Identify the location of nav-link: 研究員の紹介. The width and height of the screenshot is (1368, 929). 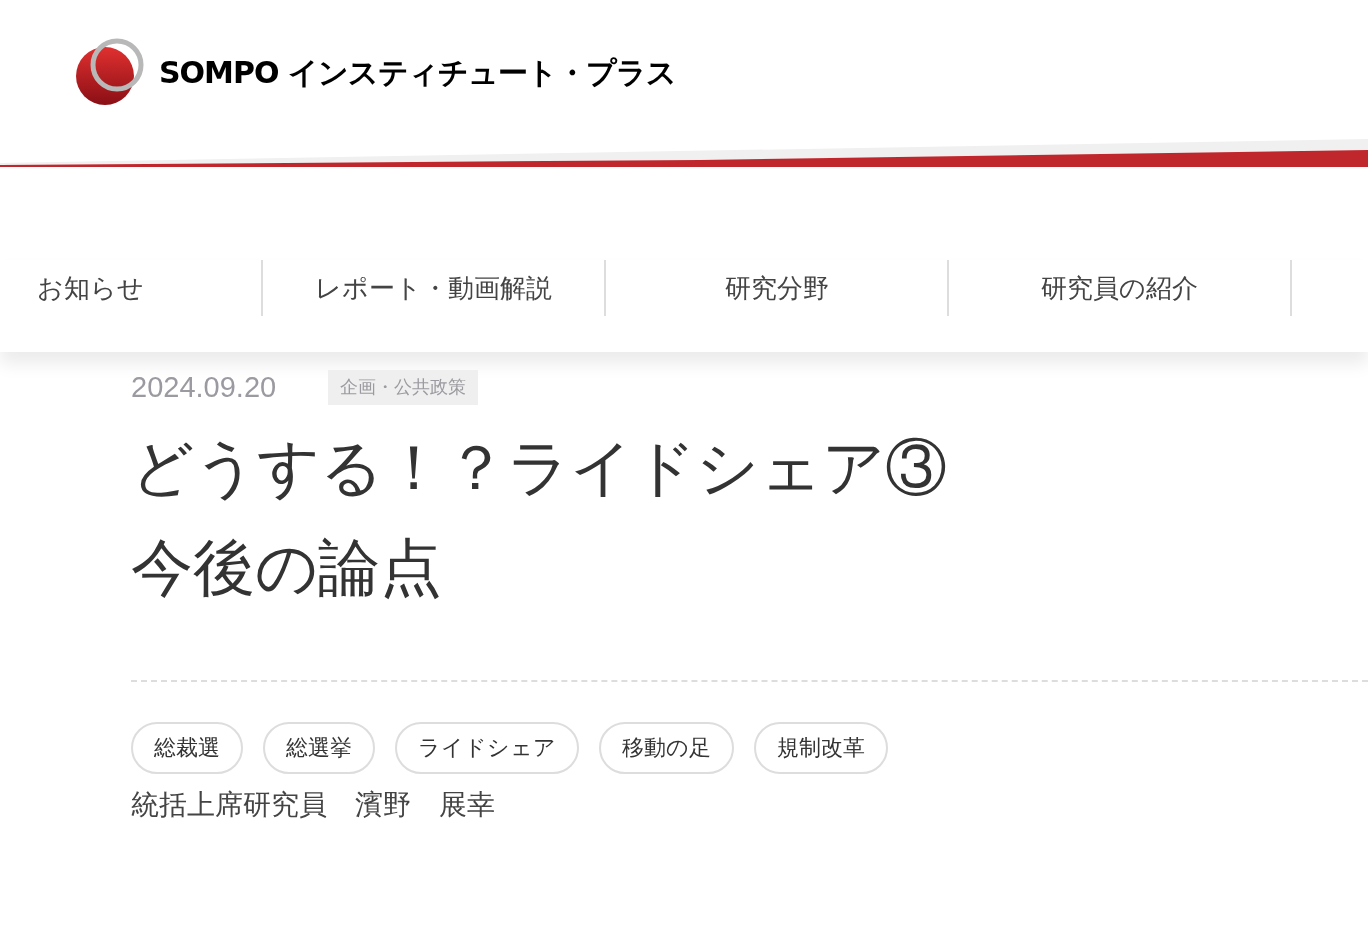
(1120, 288).